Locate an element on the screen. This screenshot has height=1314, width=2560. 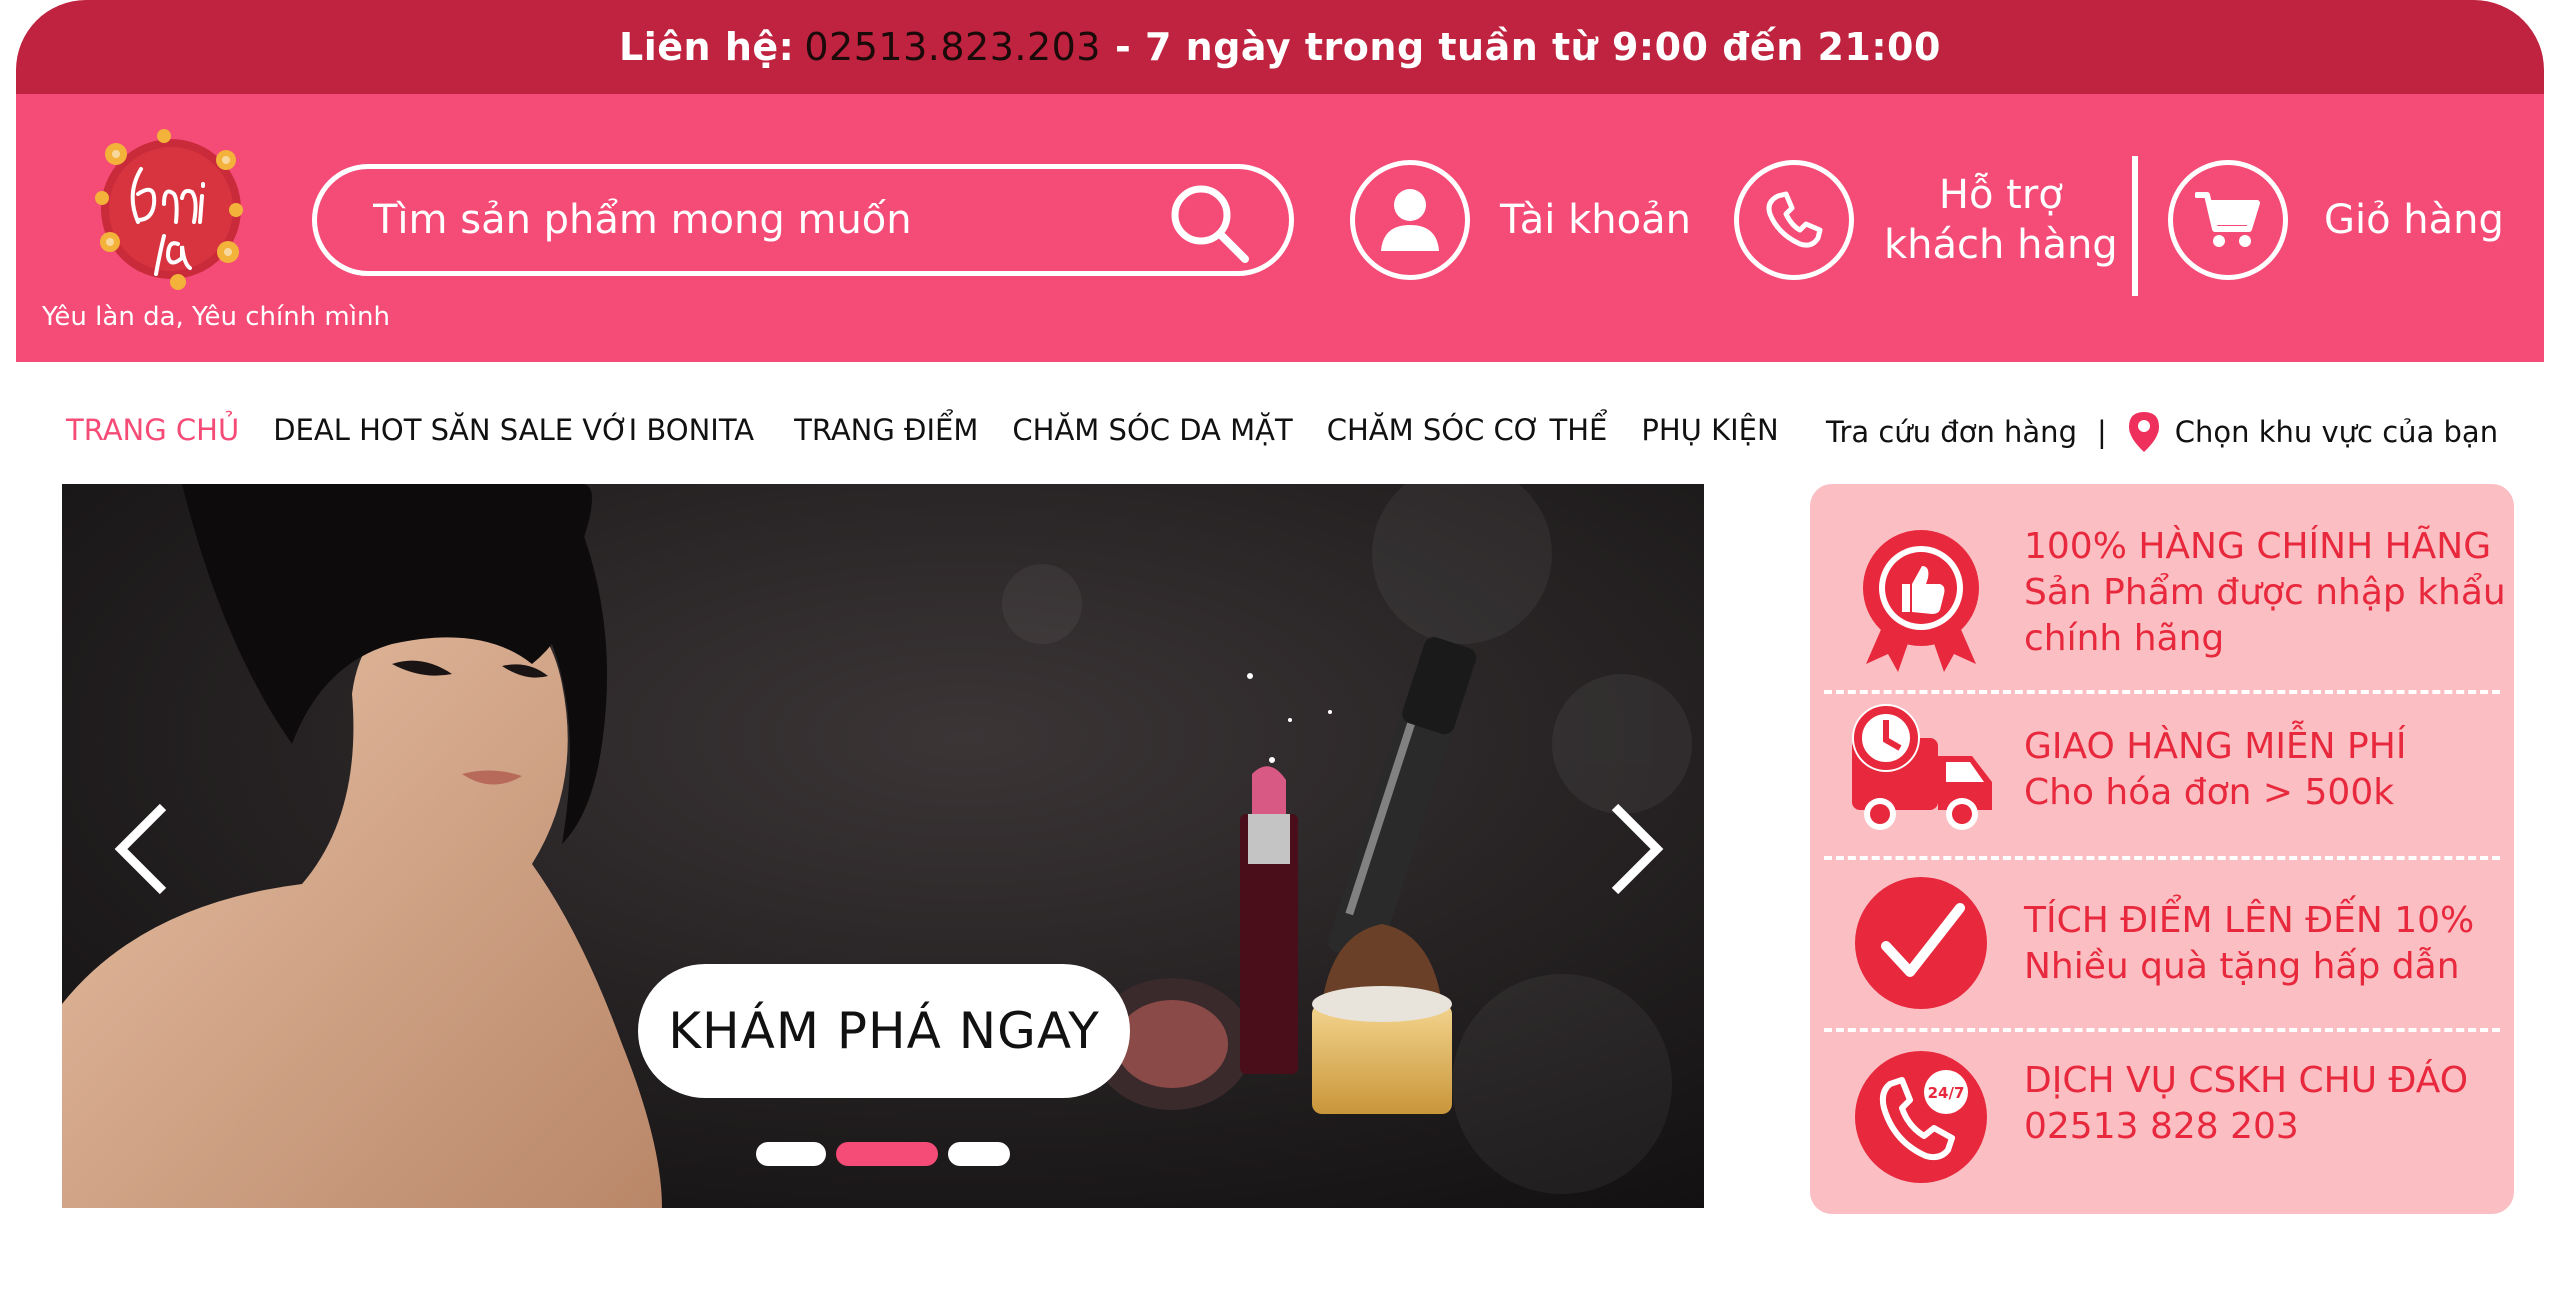
benefit-desc: Nhiều quà tặng hấp dẫn is located at coordinates (2242, 966).